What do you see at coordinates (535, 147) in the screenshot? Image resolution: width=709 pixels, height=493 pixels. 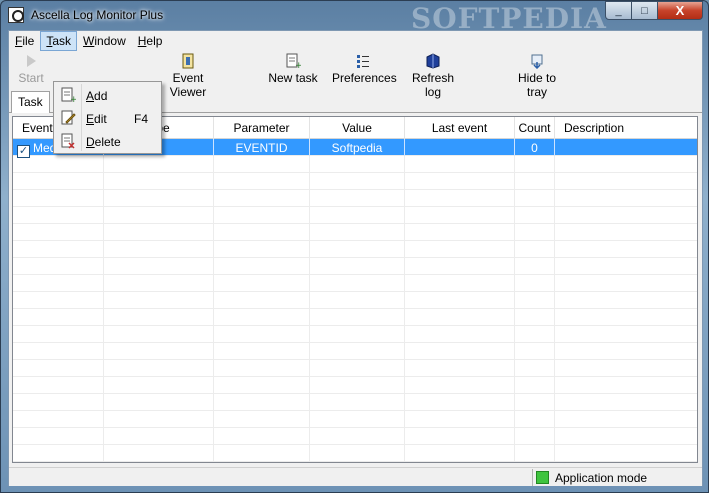 I see `cell-count: 0` at bounding box center [535, 147].